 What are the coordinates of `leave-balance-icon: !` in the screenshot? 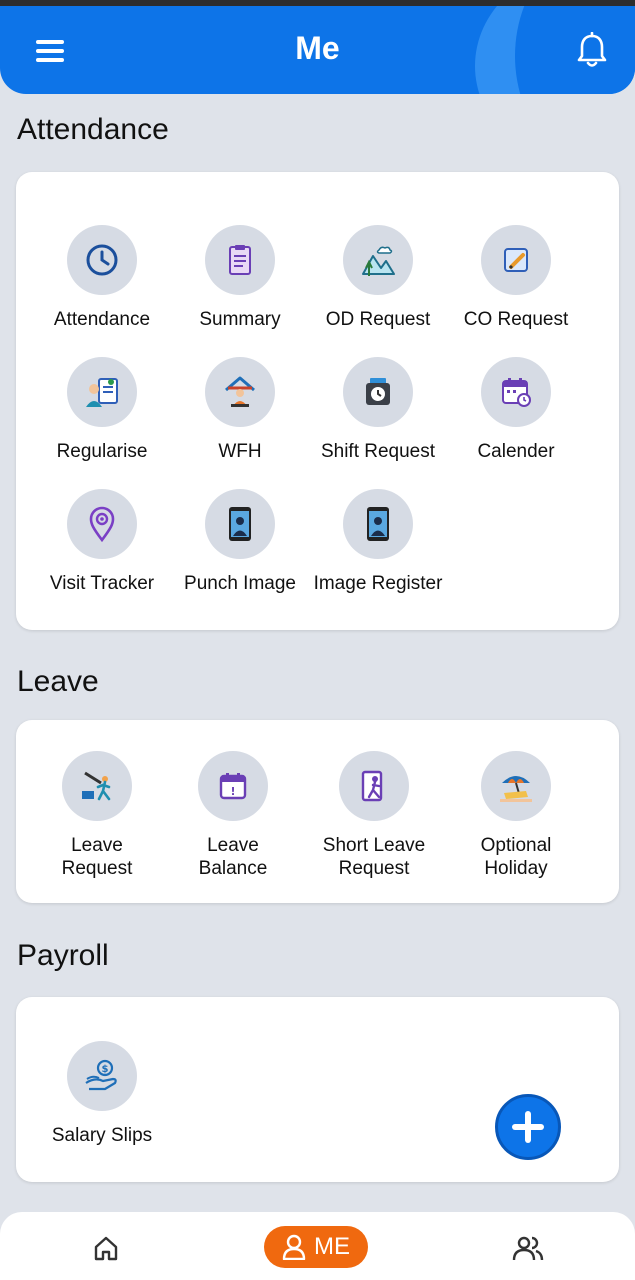 It's located at (233, 786).